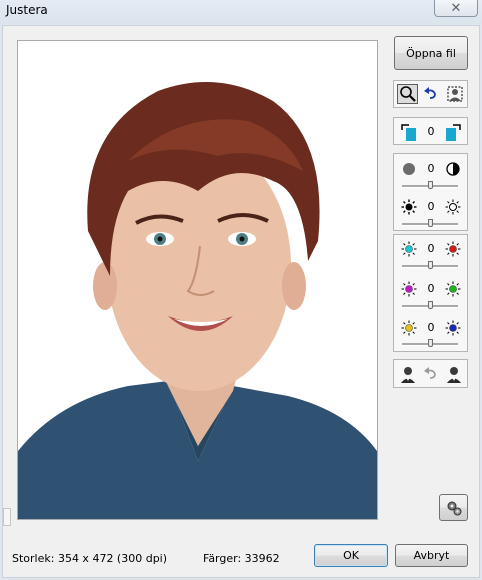 This screenshot has width=482, height=580. I want to click on cyan-icon, so click(409, 249).